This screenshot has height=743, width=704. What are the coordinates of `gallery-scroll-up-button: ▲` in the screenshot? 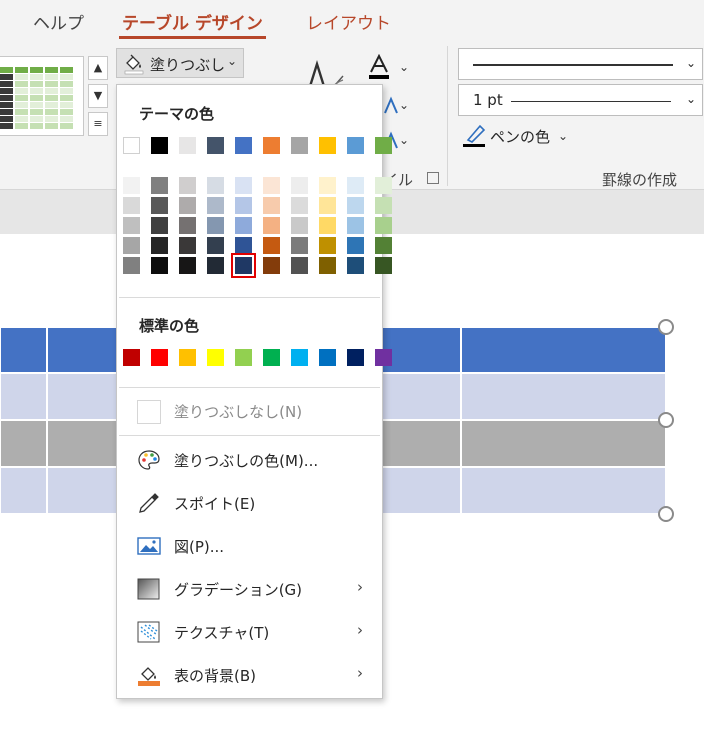 It's located at (98, 68).